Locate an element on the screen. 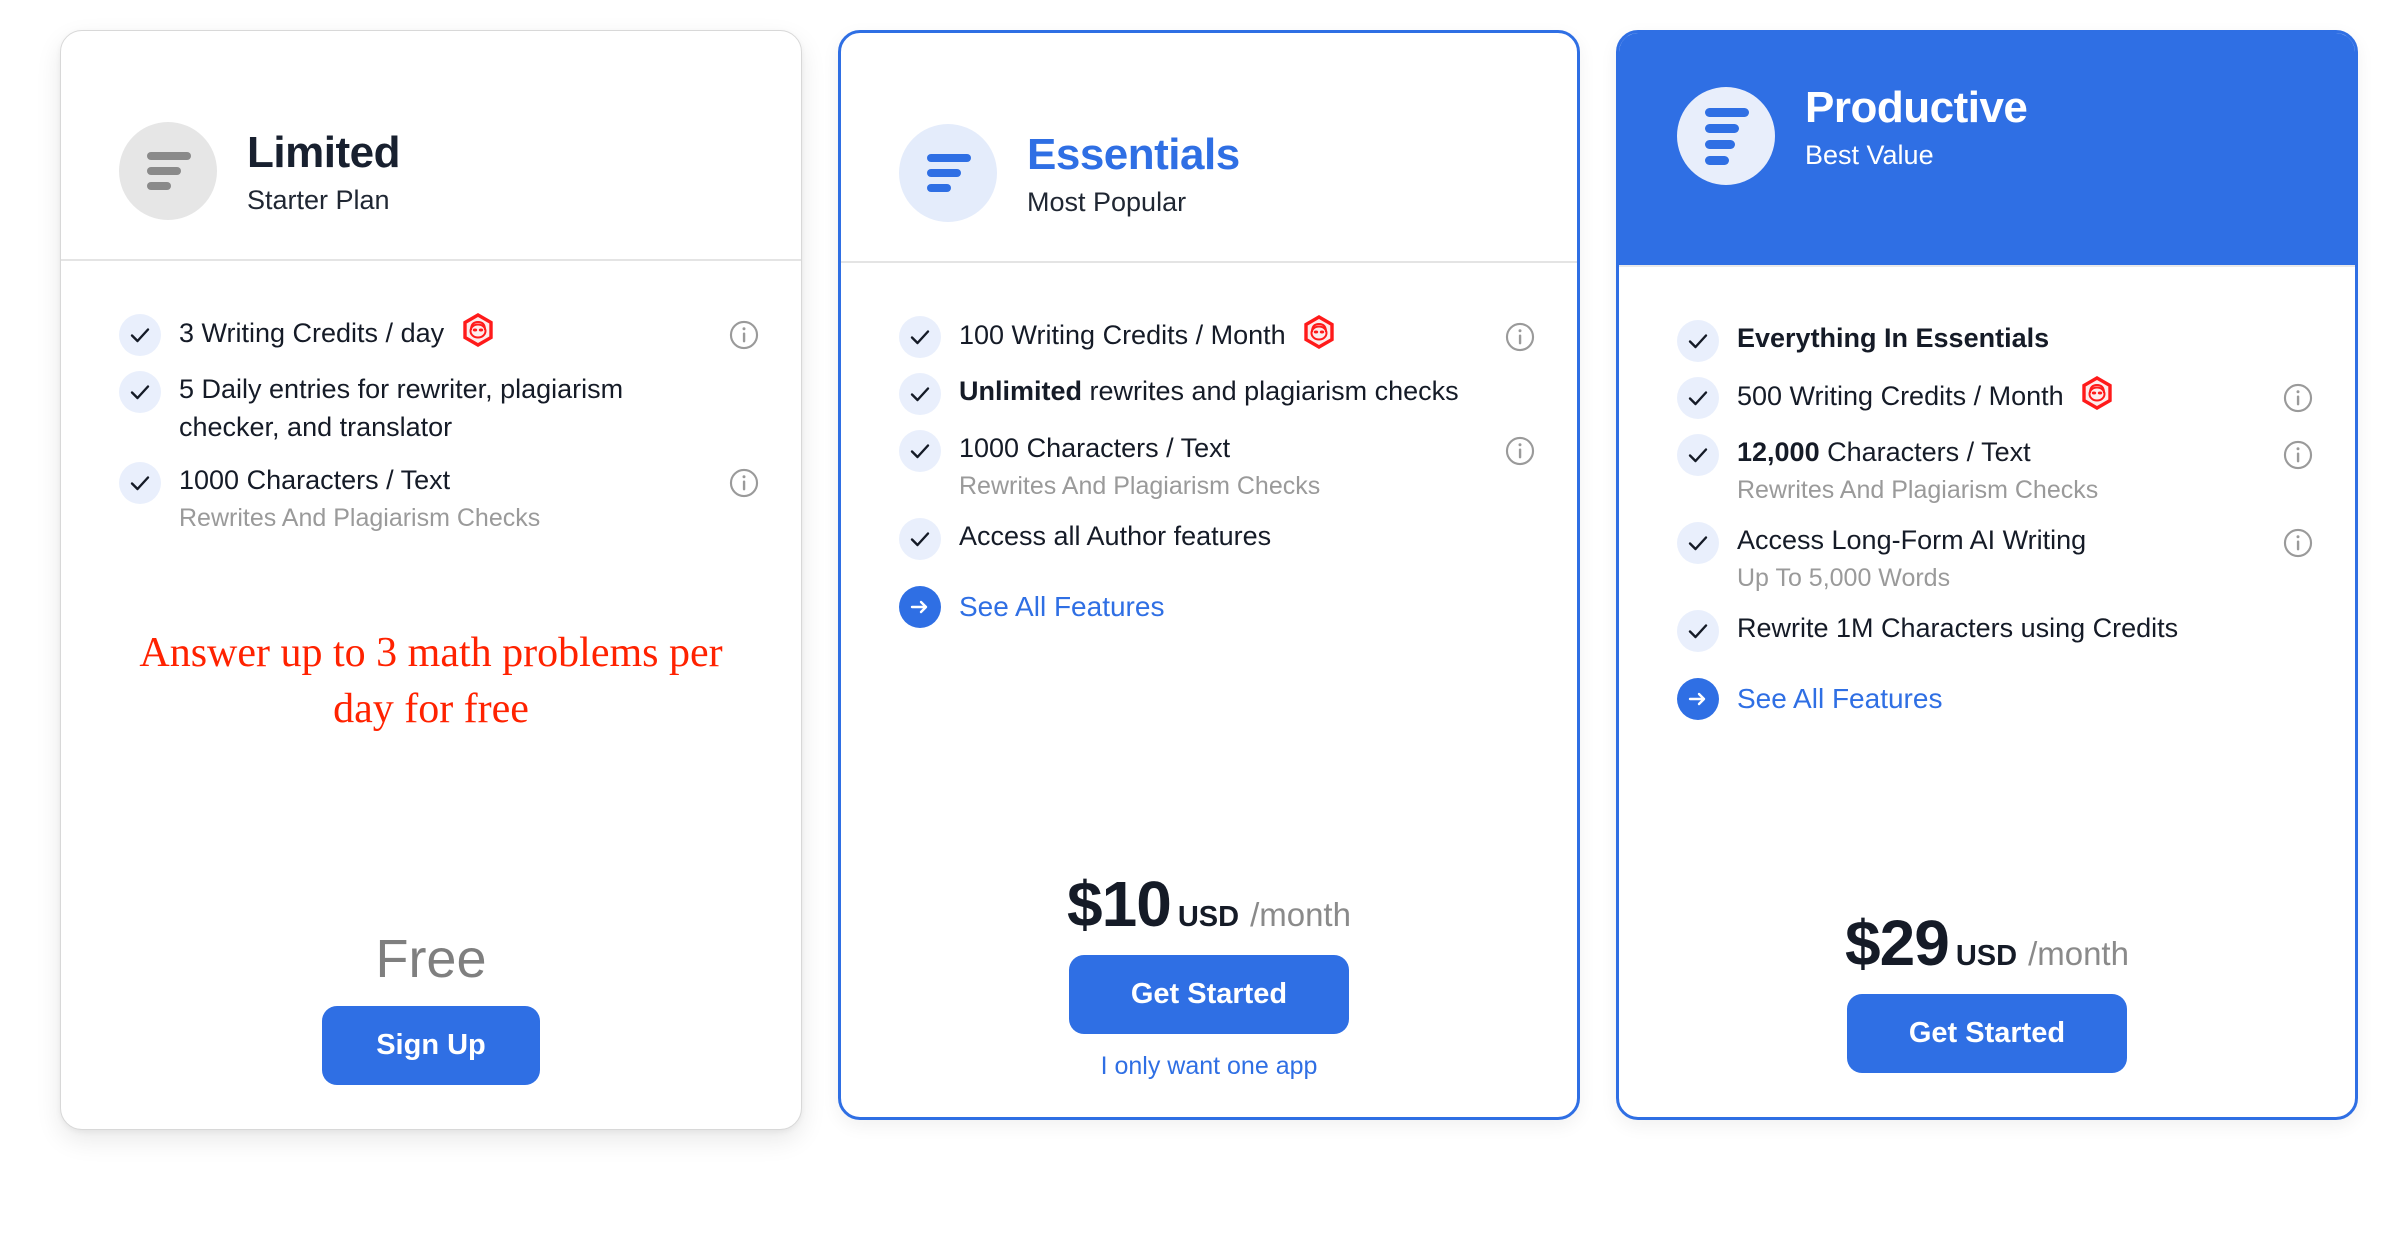 The image size is (2404, 1248). plan-footer-productive: $29 USD /month Get Started is located at coordinates (1987, 1011).